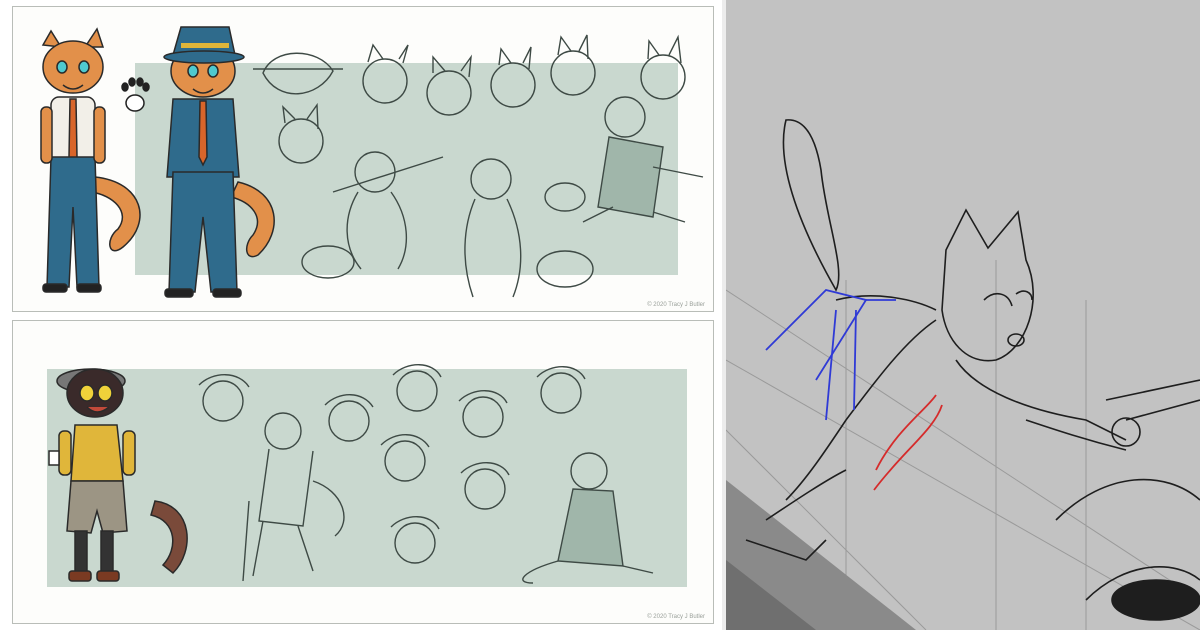 The image size is (1200, 630). I want to click on cat-character-vest, so click(90, 160).